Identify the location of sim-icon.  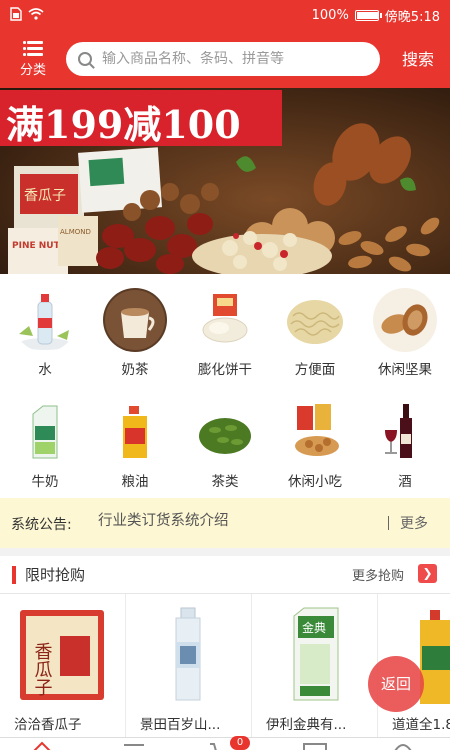
(16, 14).